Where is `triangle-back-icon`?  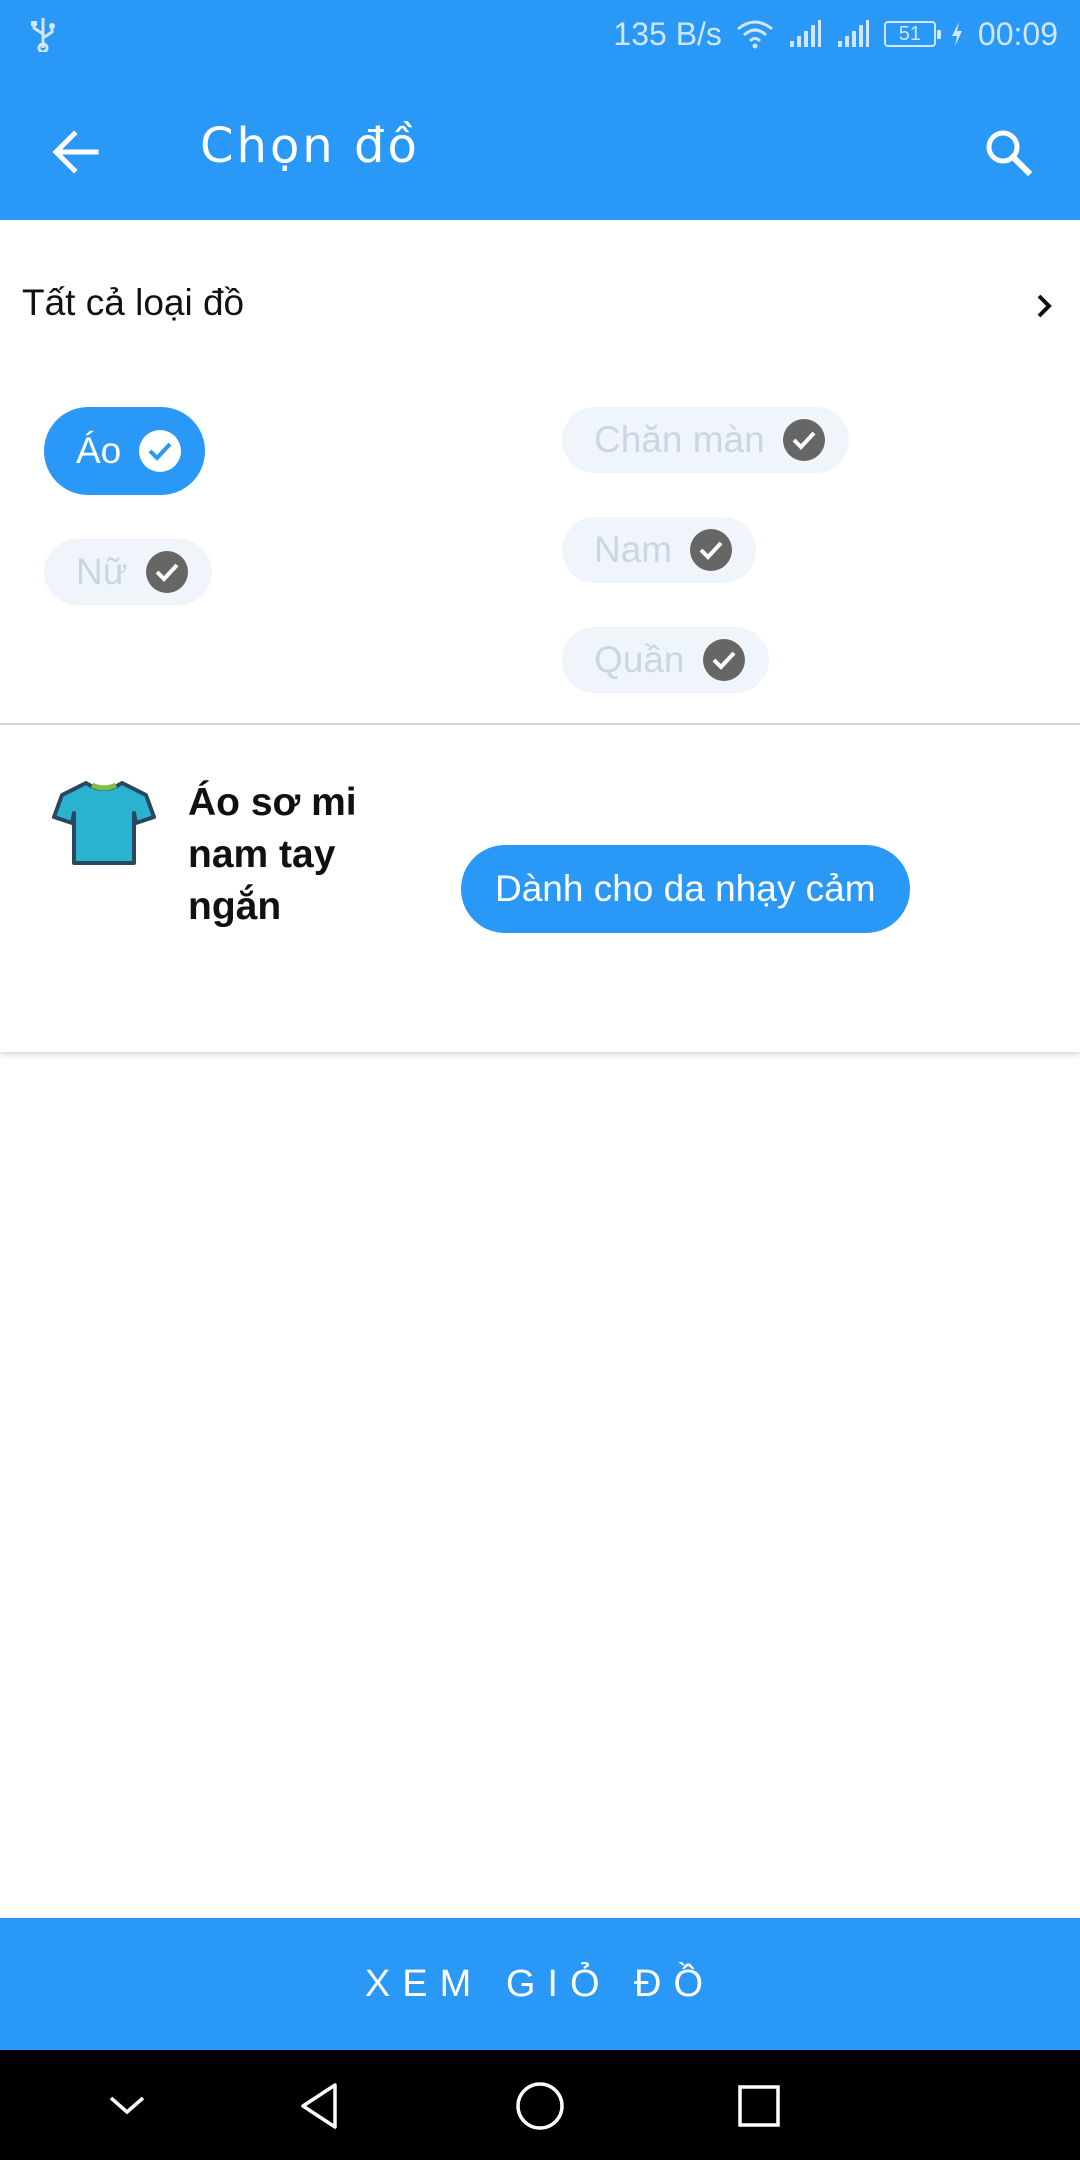
triangle-back-icon is located at coordinates (319, 2106).